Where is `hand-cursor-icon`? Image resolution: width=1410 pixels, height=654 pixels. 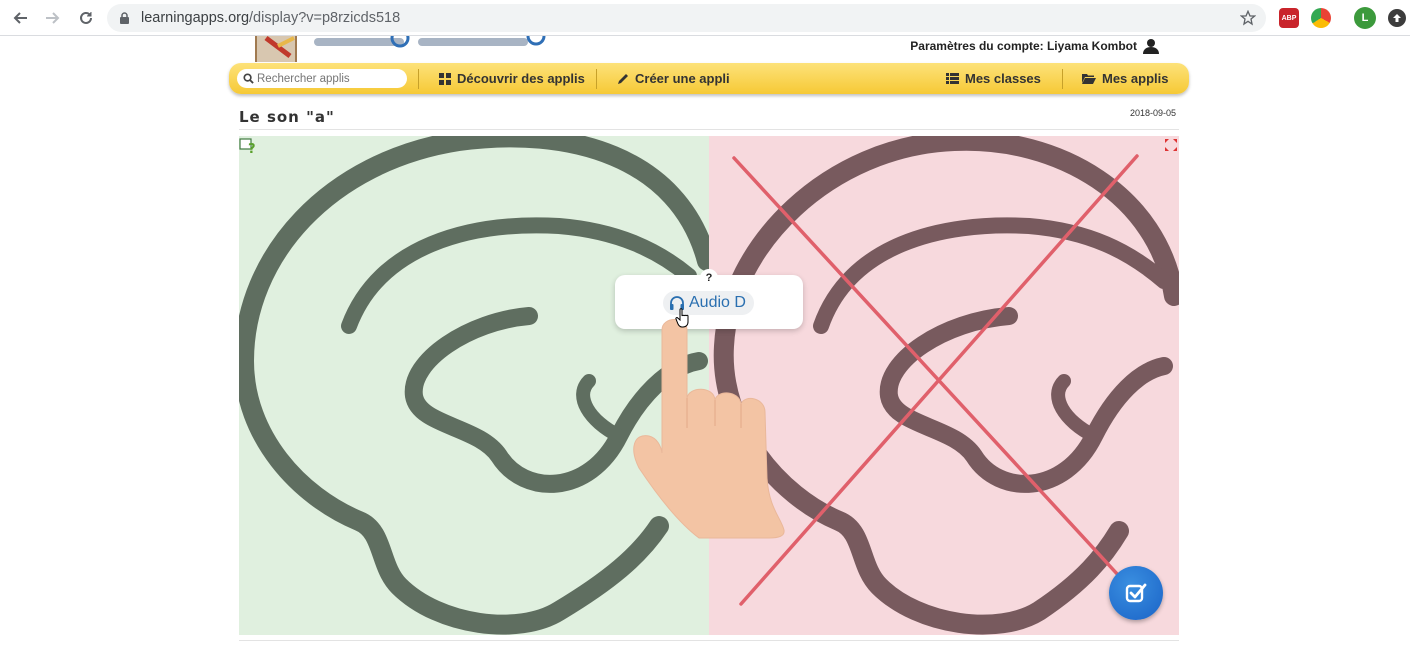
hand-cursor-icon is located at coordinates (682, 318).